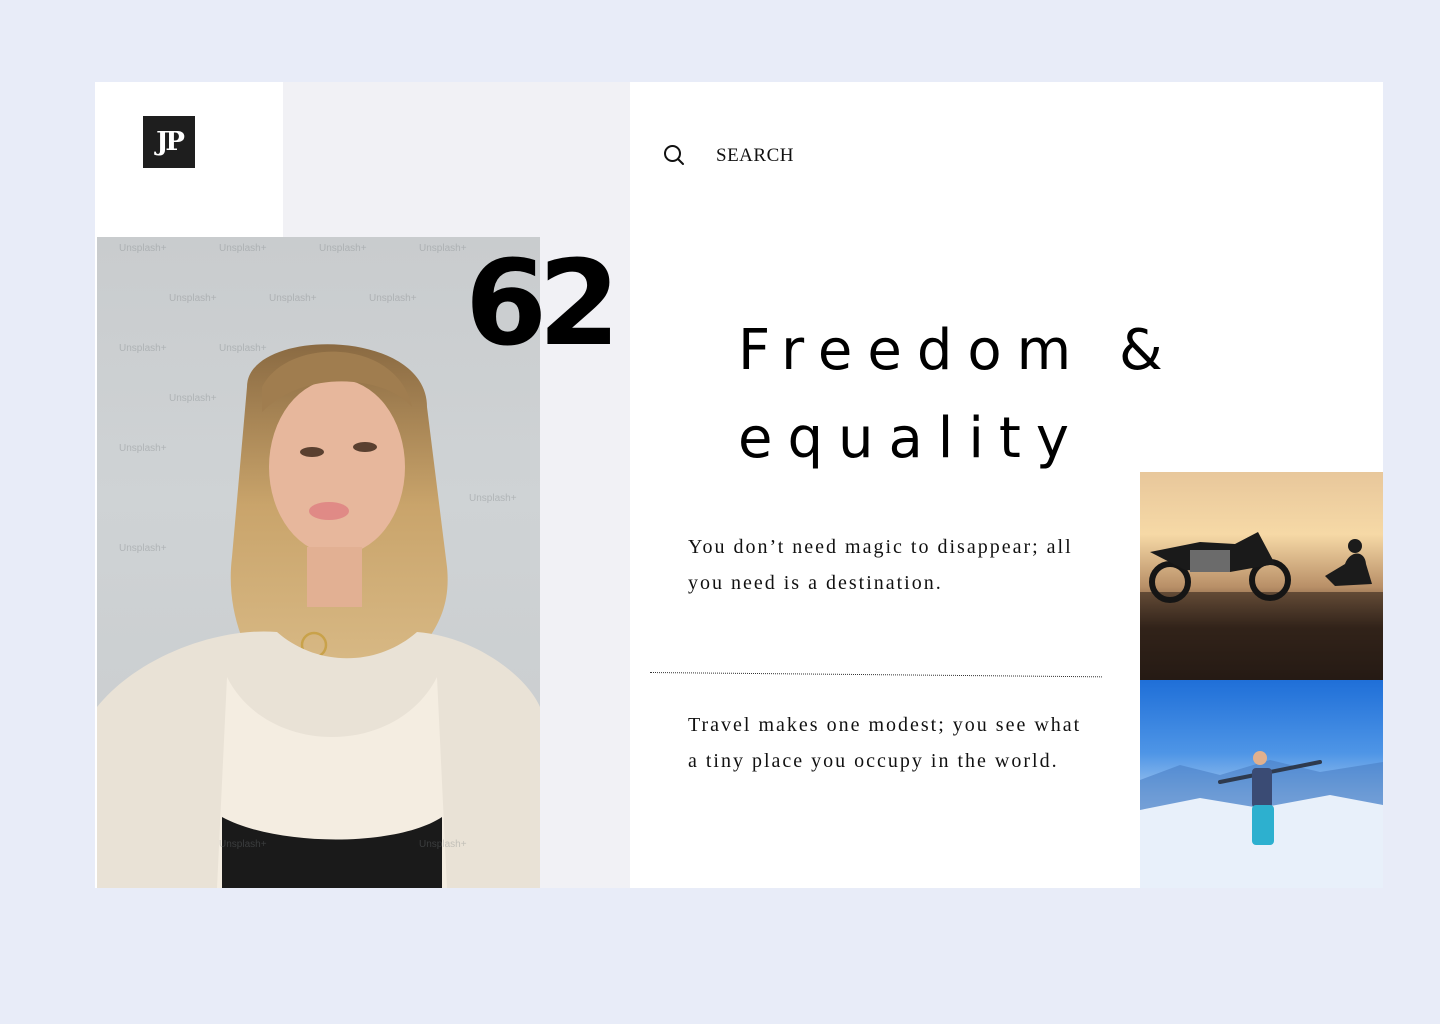 The width and height of the screenshot is (1440, 1024). What do you see at coordinates (958, 350) in the screenshot?
I see `headline-line-1: Freedom &` at bounding box center [958, 350].